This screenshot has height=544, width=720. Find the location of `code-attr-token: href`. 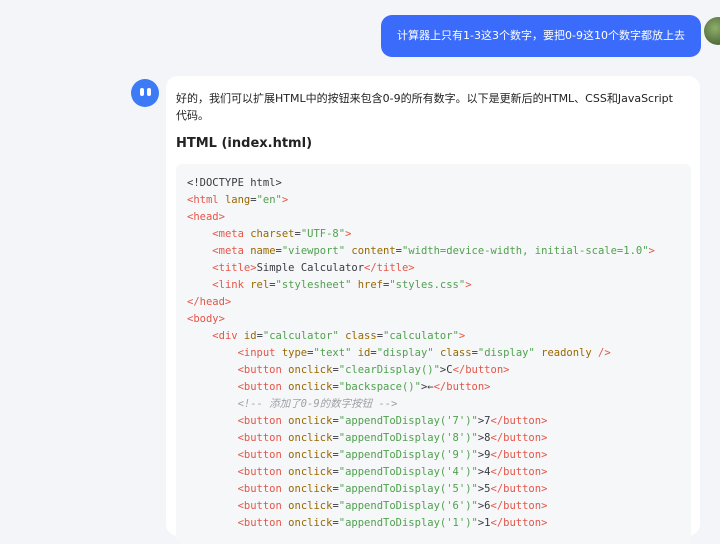

code-attr-token: href is located at coordinates (370, 285).